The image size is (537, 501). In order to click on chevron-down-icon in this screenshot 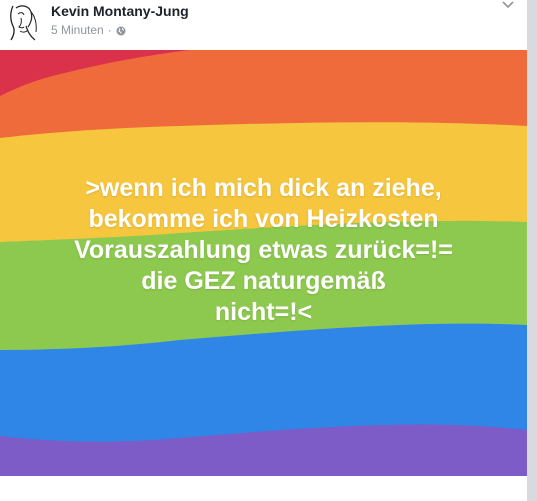, I will do `click(508, 5)`.